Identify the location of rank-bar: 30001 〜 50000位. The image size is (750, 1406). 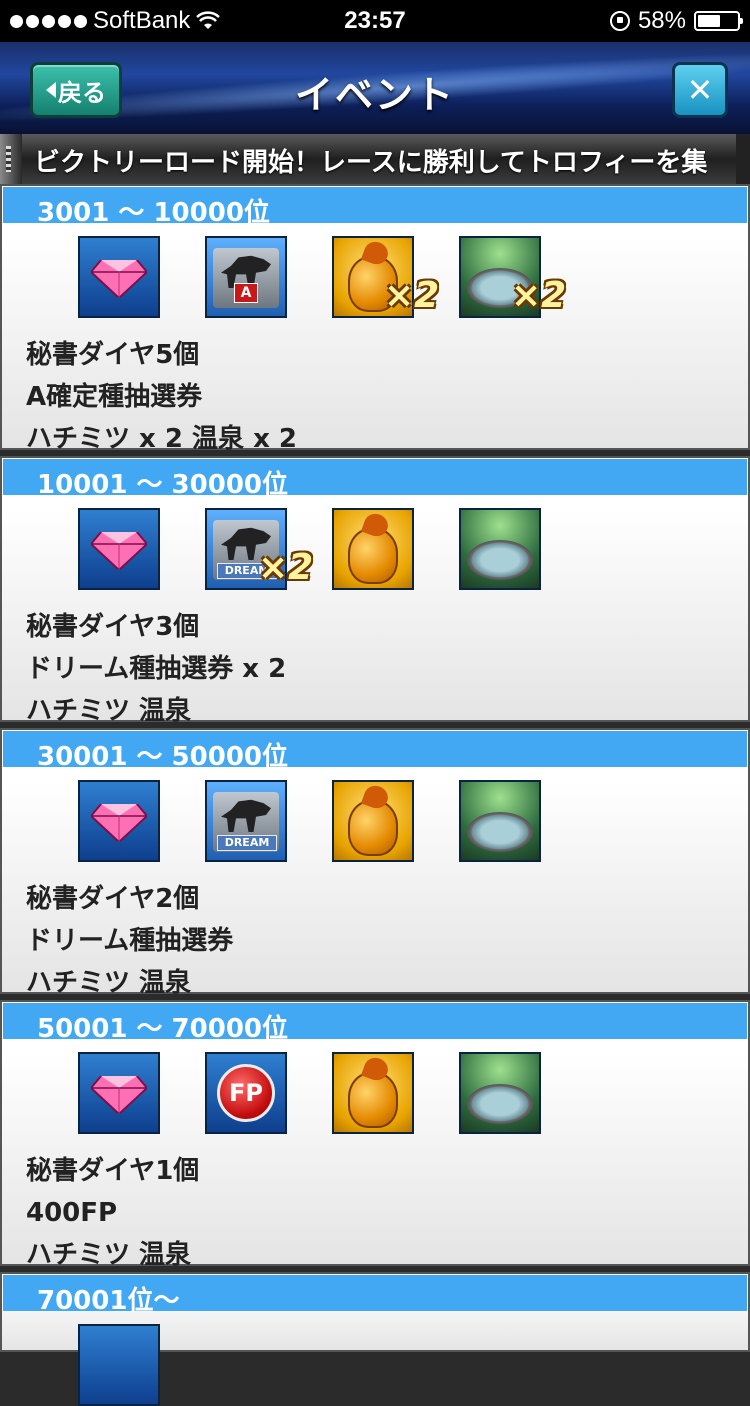
(375, 751).